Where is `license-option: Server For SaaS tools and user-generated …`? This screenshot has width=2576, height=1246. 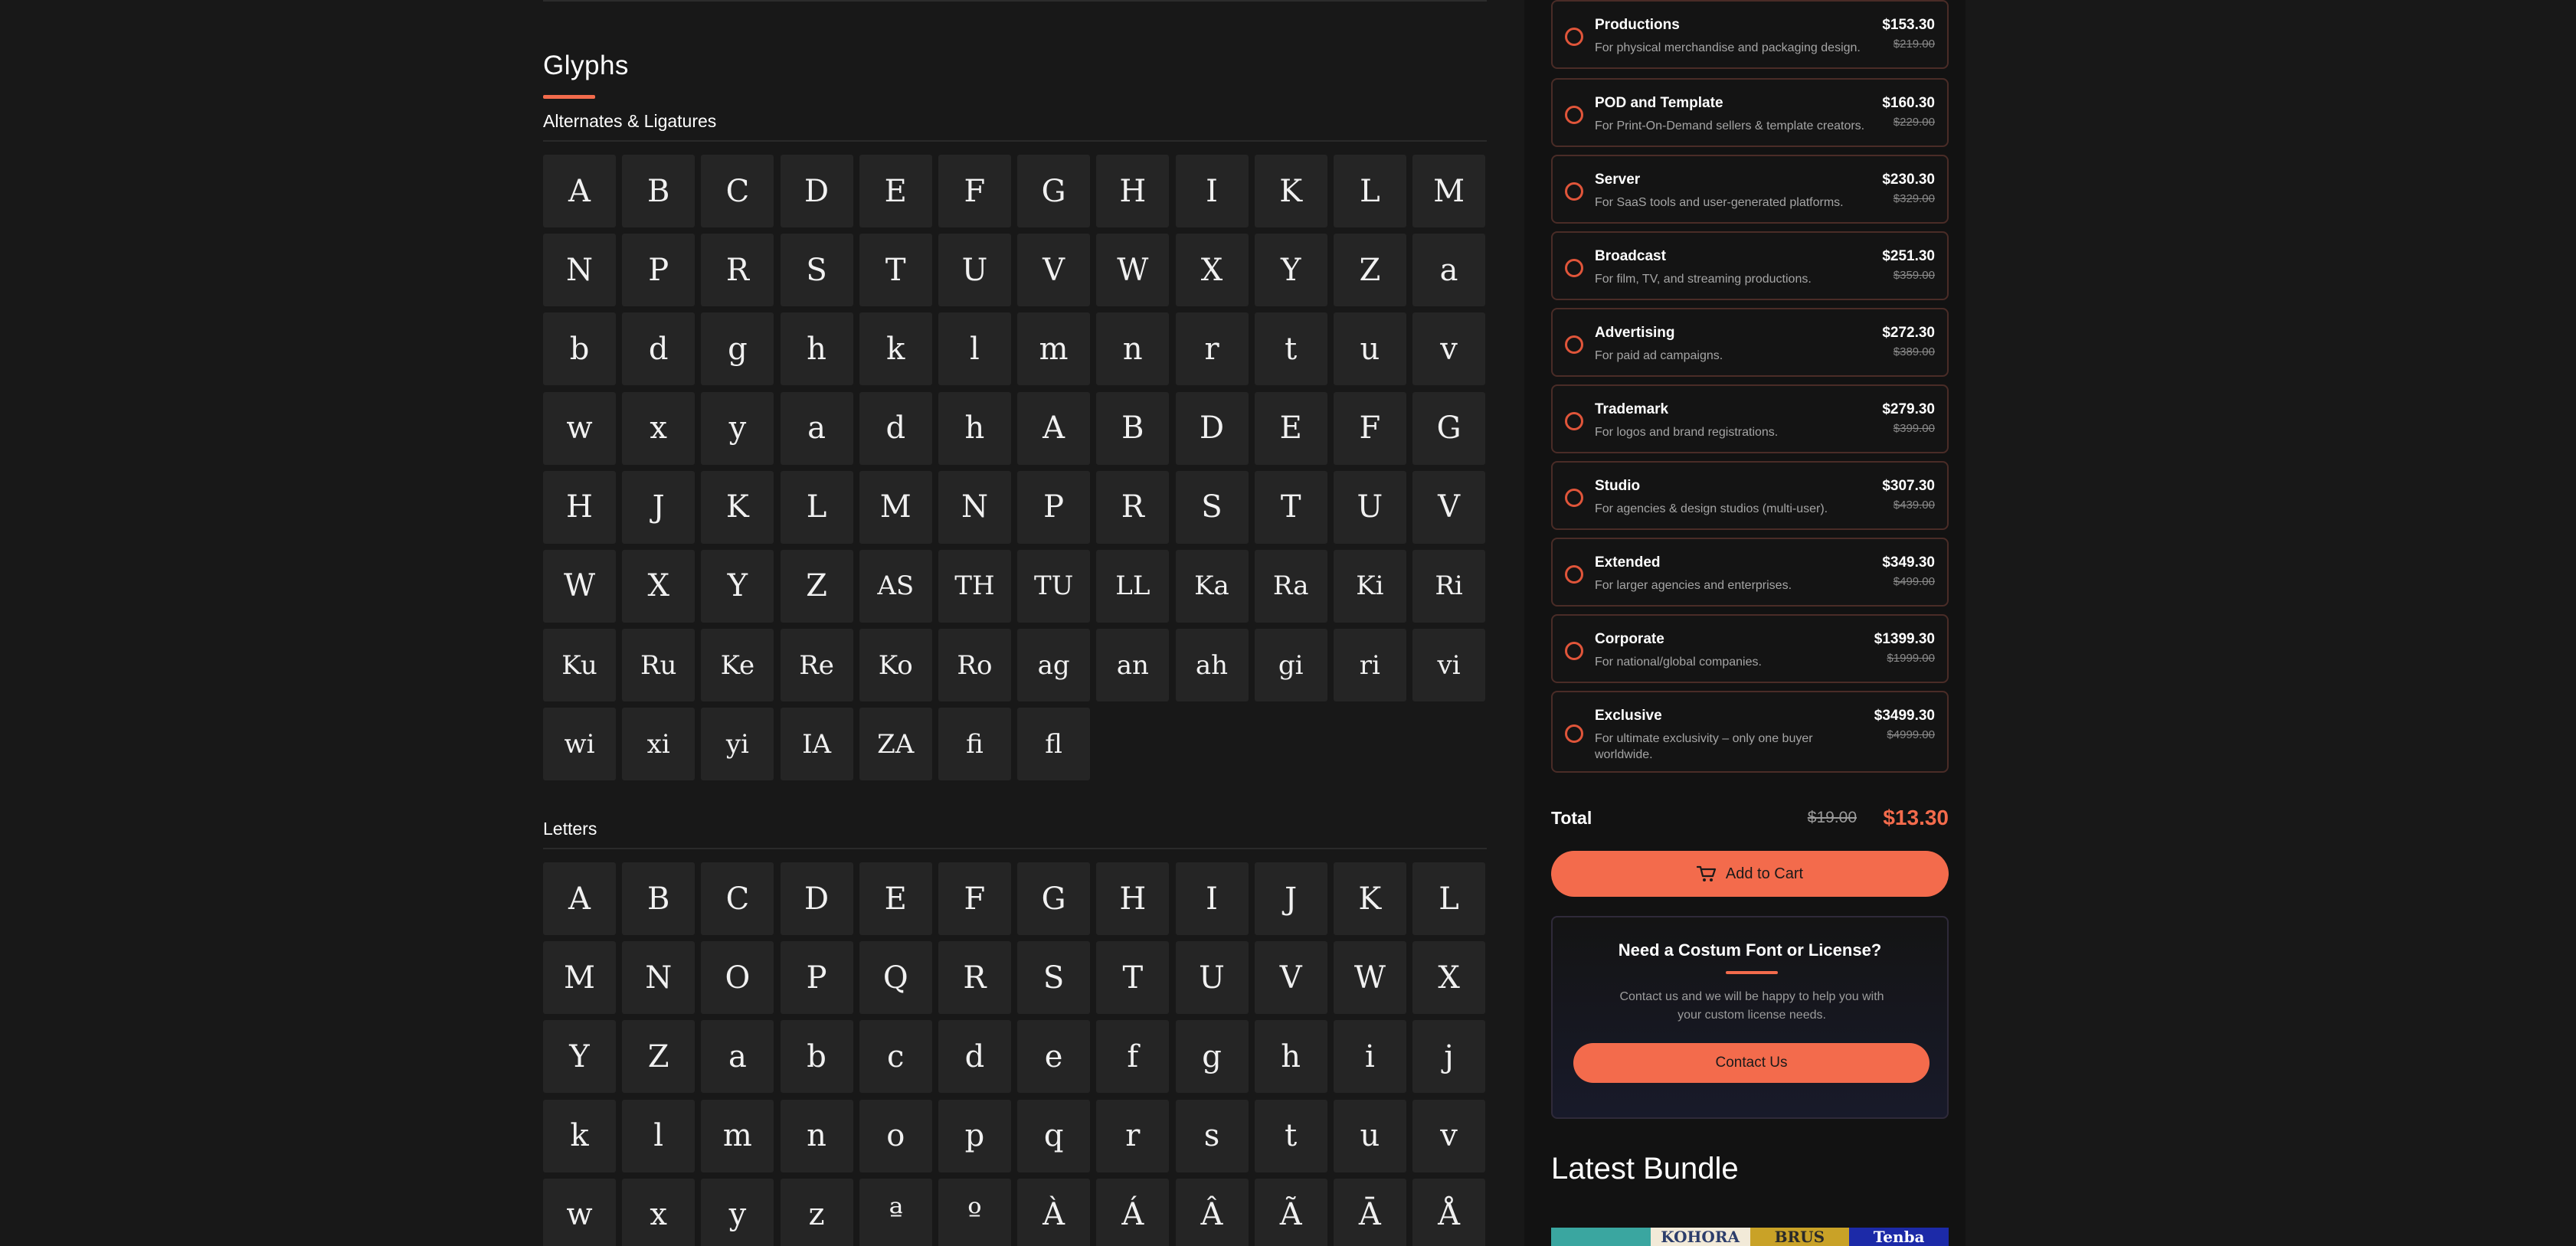 license-option: Server For SaaS tools and user-generated … is located at coordinates (1750, 189).